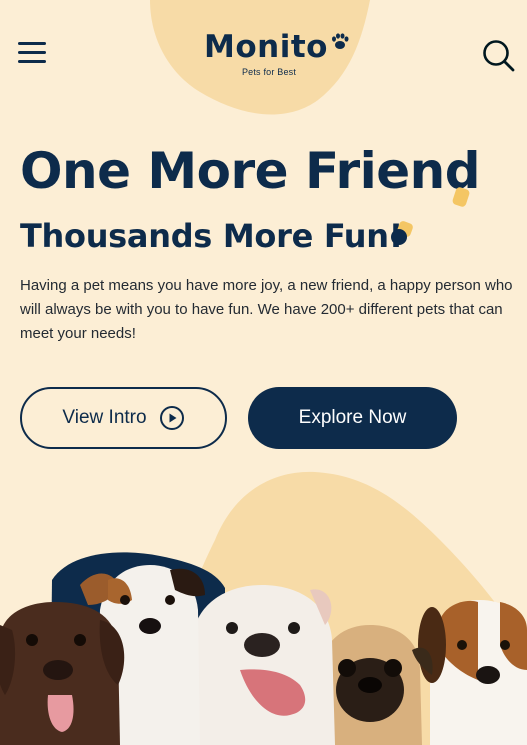 The height and width of the screenshot is (745, 527). What do you see at coordinates (498, 55) in the screenshot?
I see `search-icon` at bounding box center [498, 55].